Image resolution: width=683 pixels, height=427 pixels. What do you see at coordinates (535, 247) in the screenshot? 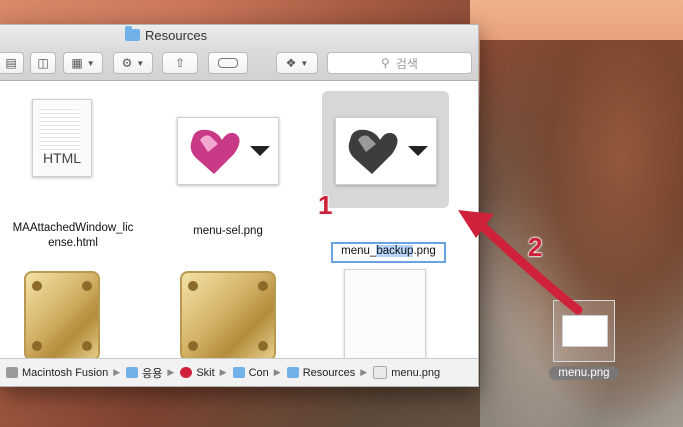
I see `step-number-2: 2` at bounding box center [535, 247].